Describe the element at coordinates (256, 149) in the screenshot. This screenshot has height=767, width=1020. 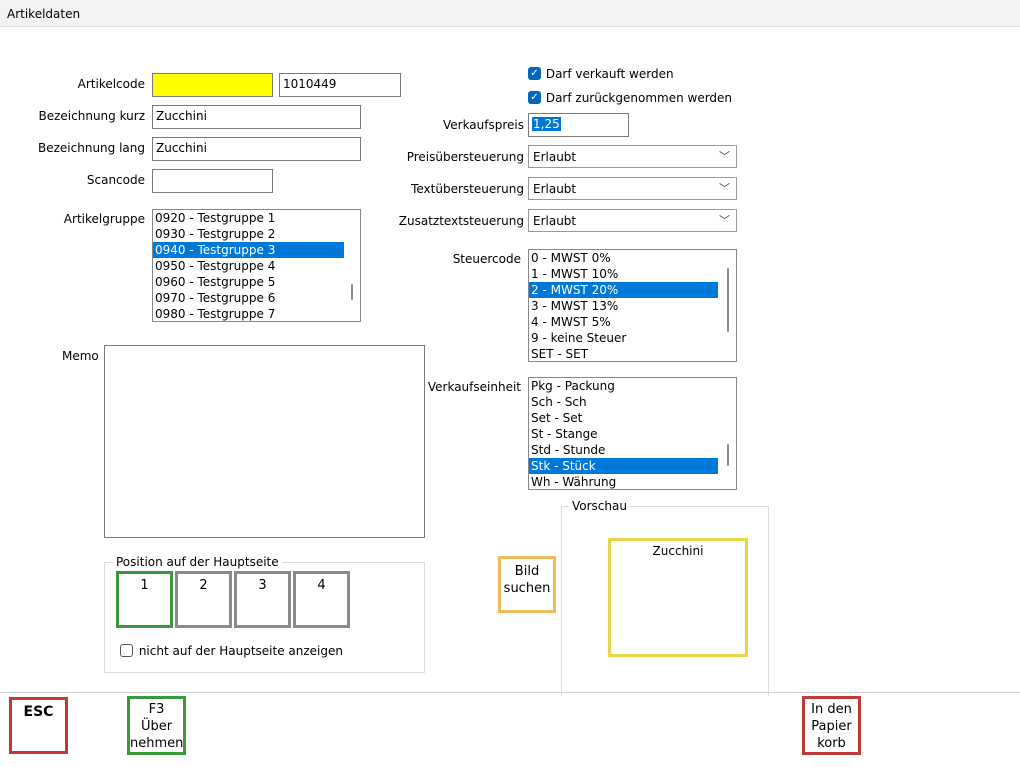
I see `bezeichnung-lang-input: Zucchini` at that location.